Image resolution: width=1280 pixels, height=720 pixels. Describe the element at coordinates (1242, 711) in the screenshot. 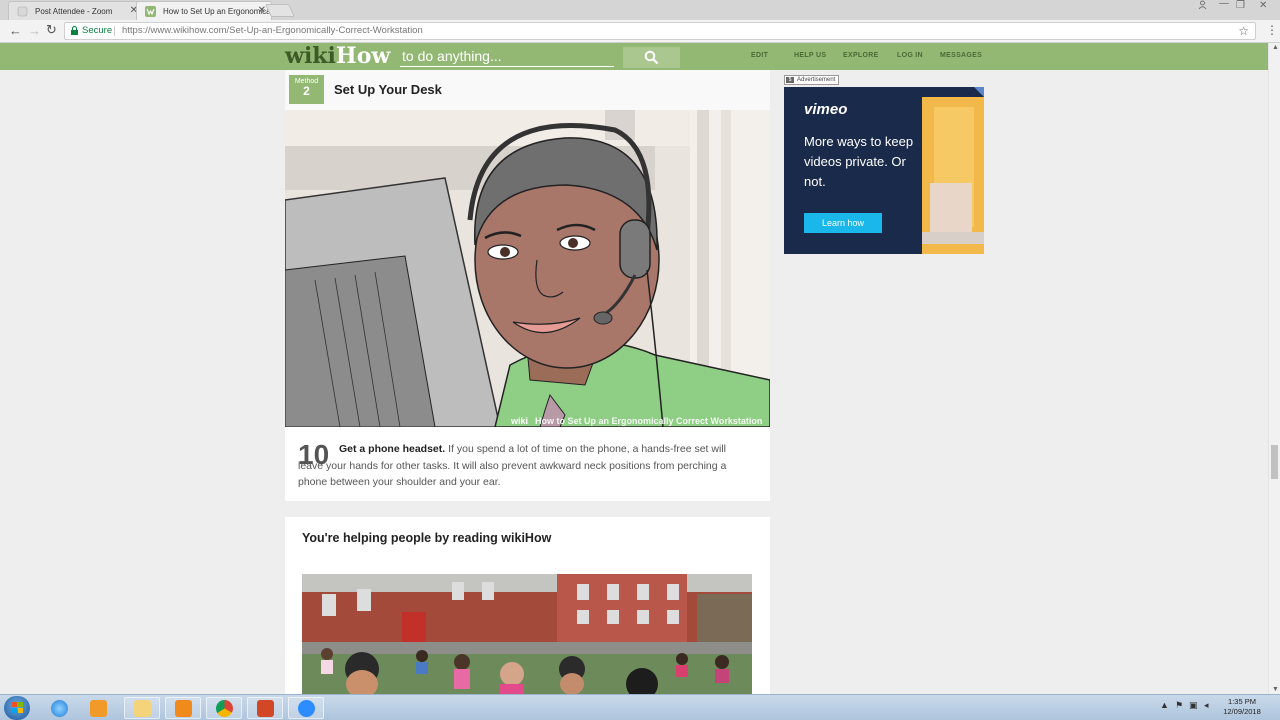

I see `clock-date: 12/09/2018` at that location.